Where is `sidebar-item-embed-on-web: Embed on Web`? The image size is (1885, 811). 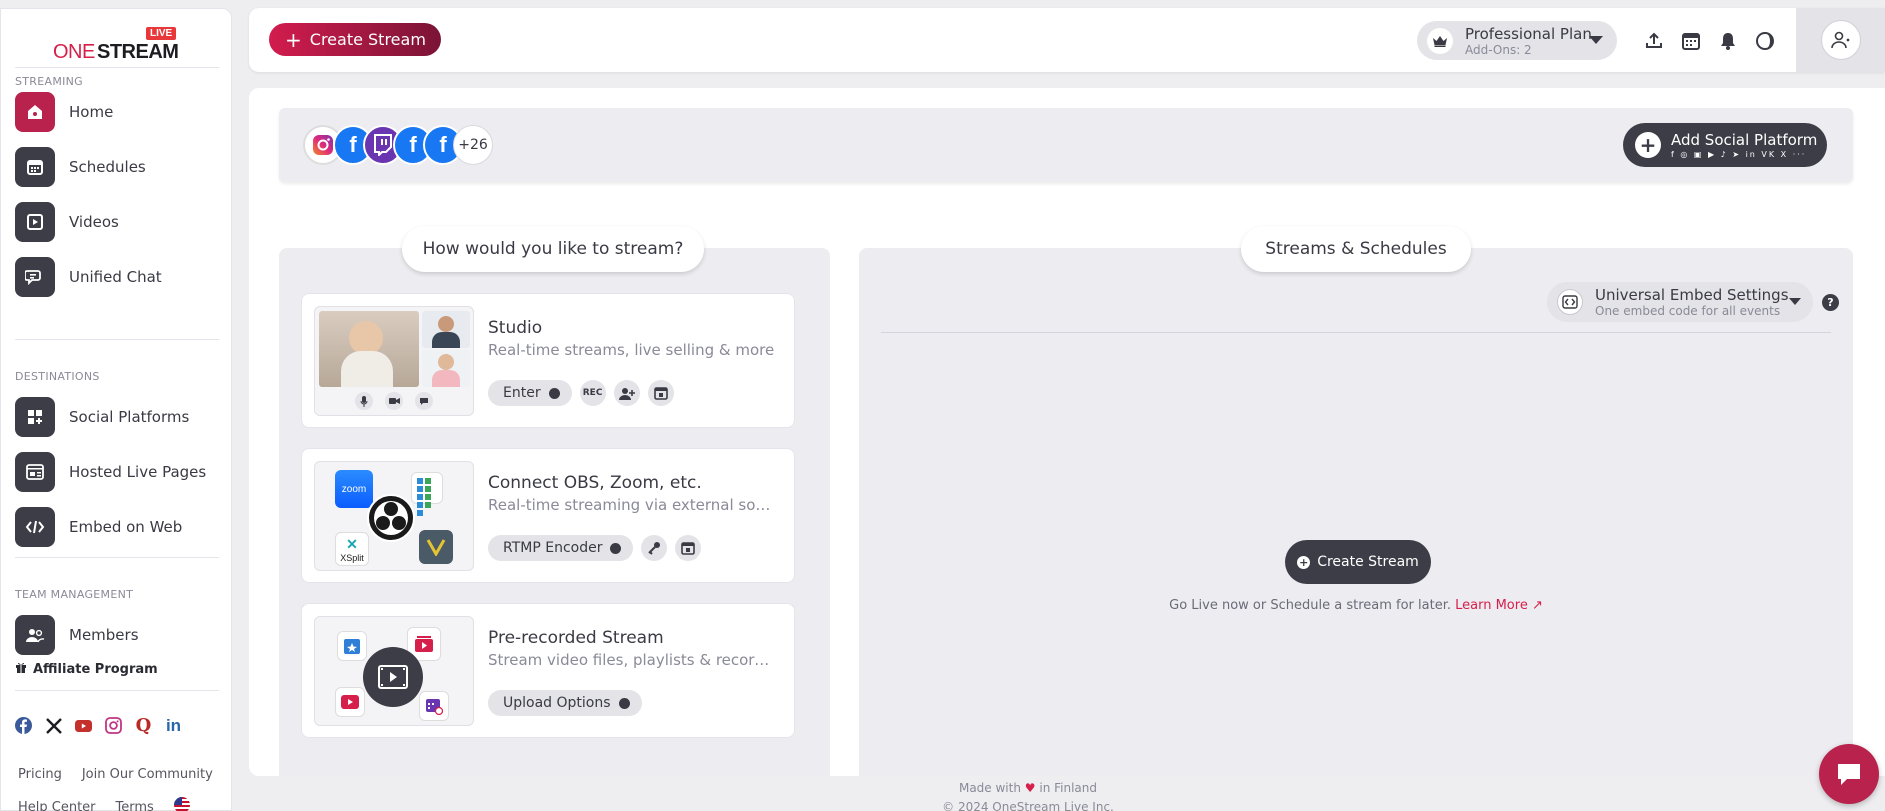
sidebar-item-embed-on-web: Embed on Web is located at coordinates (117, 527).